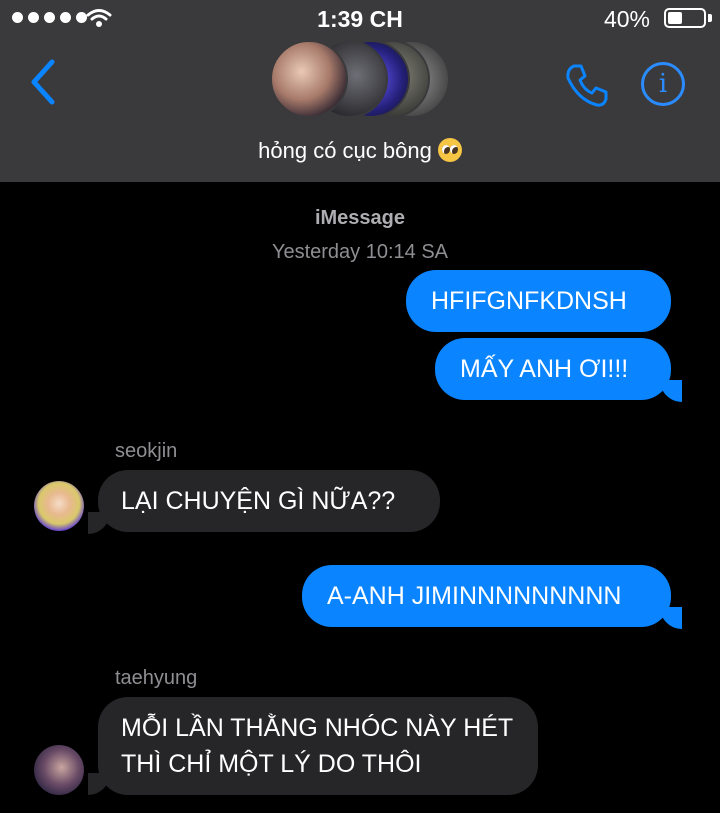 The width and height of the screenshot is (720, 813). I want to click on outgoing-message-bubble: MẤY ANH ƠI!!!, so click(553, 369).